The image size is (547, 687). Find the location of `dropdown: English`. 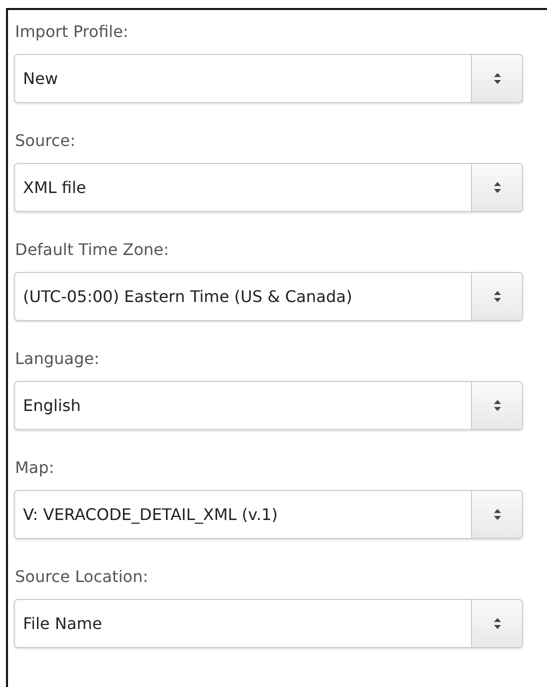

dropdown: English is located at coordinates (268, 405).